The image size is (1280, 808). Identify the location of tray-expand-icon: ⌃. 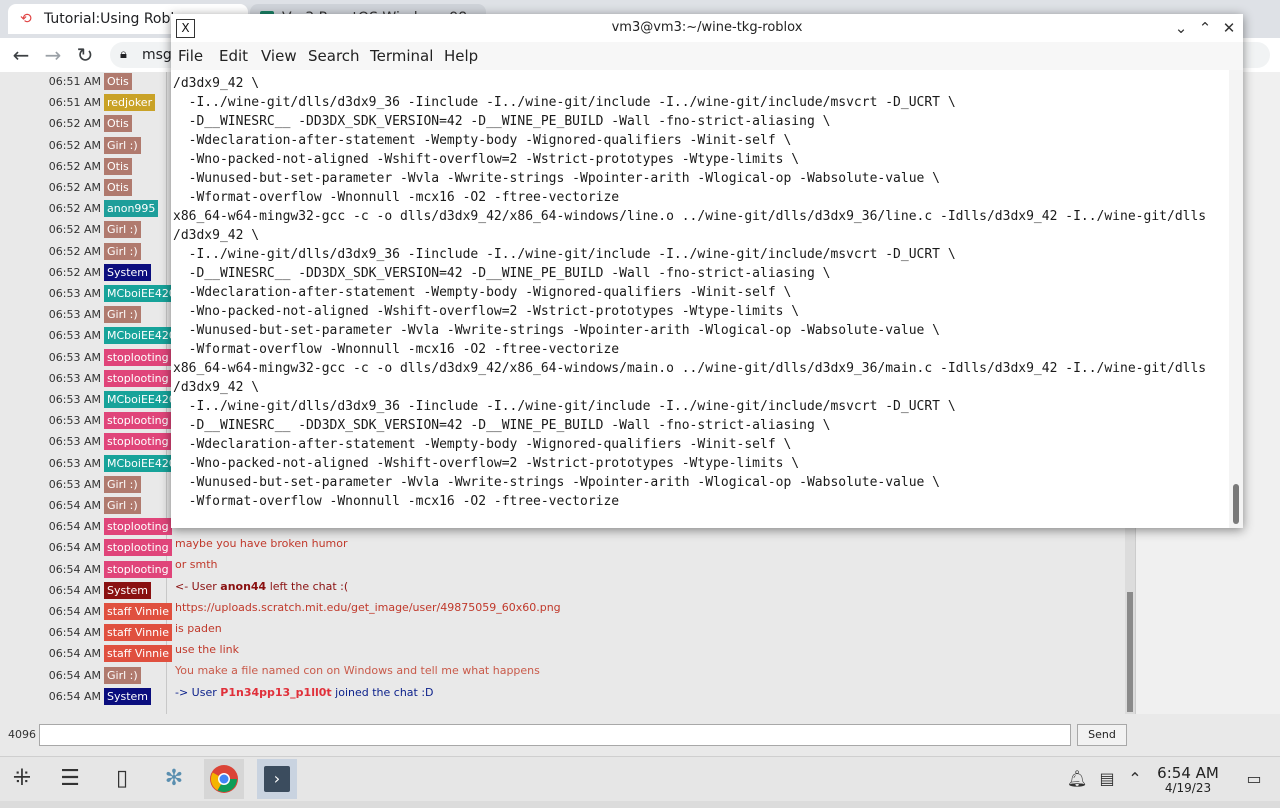
(1135, 779).